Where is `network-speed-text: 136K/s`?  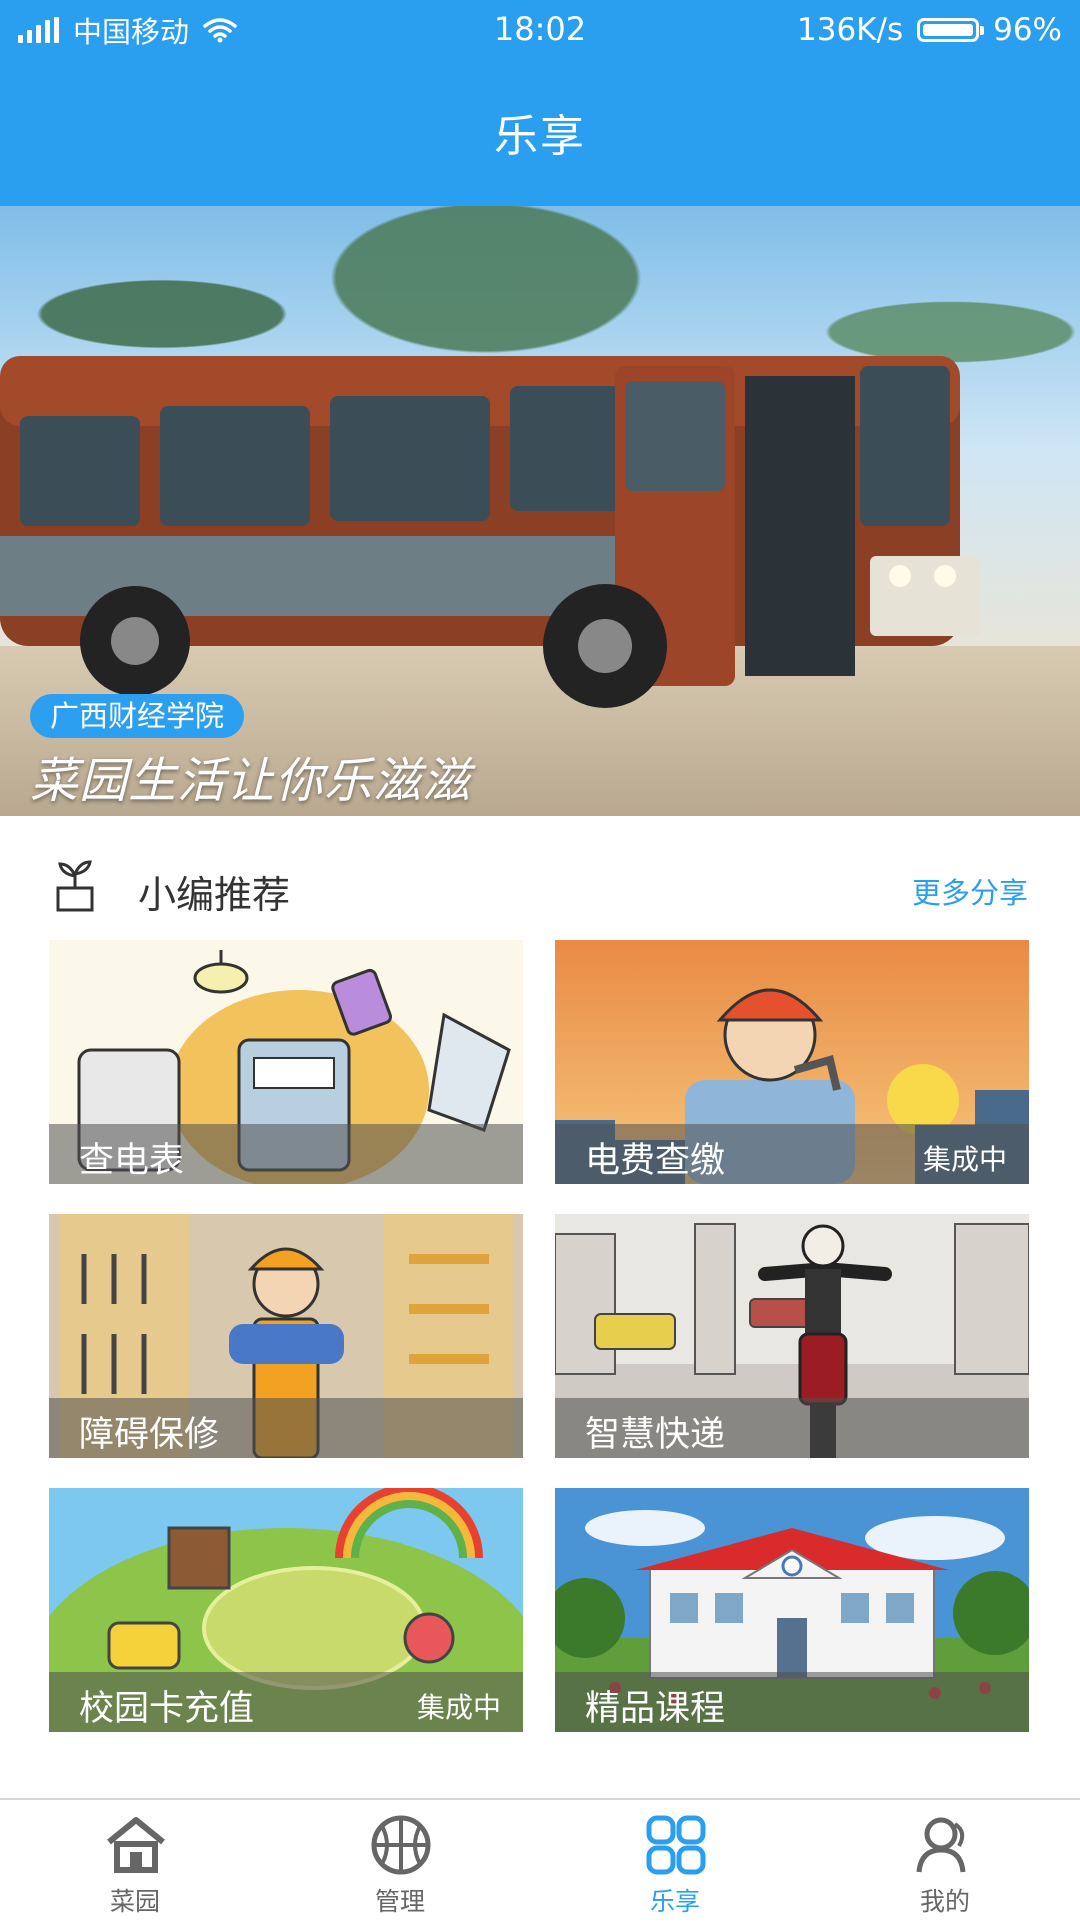 network-speed-text: 136K/s is located at coordinates (850, 30).